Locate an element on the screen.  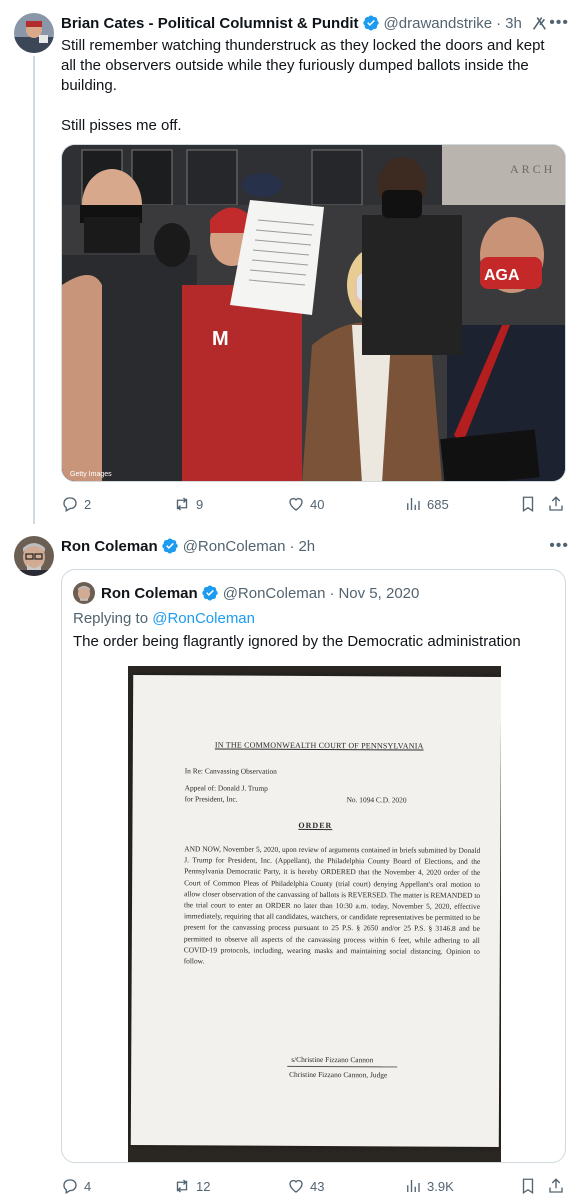
author-handle: @drawandstrike is located at coordinates (438, 23).